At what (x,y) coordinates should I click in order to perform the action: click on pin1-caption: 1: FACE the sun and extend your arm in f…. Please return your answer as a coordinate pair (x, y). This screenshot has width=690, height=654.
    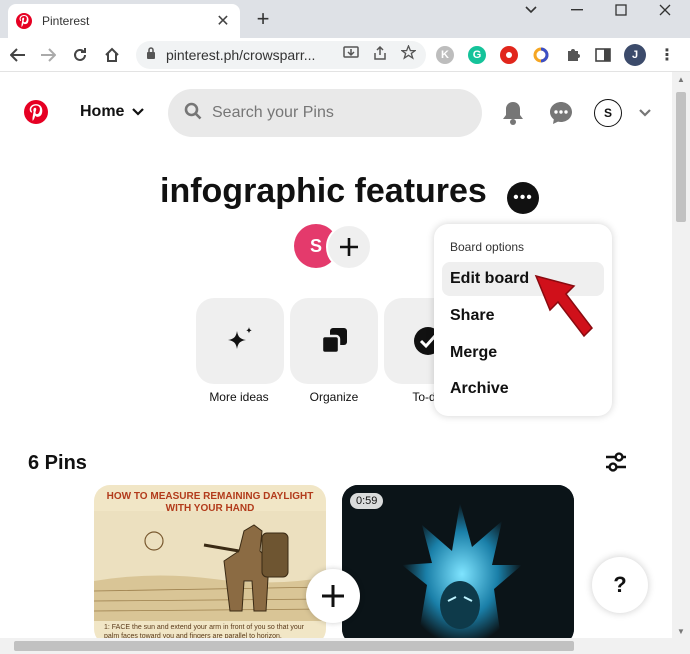
    Looking at the image, I should click on (204, 631).